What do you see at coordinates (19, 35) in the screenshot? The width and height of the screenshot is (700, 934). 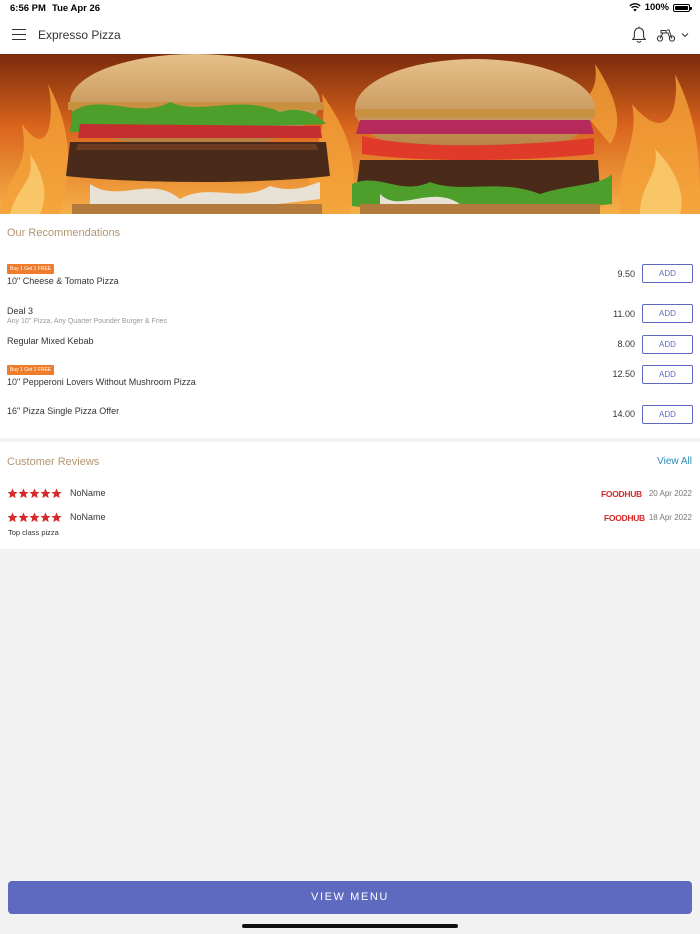 I see `hamburger-menu-icon` at bounding box center [19, 35].